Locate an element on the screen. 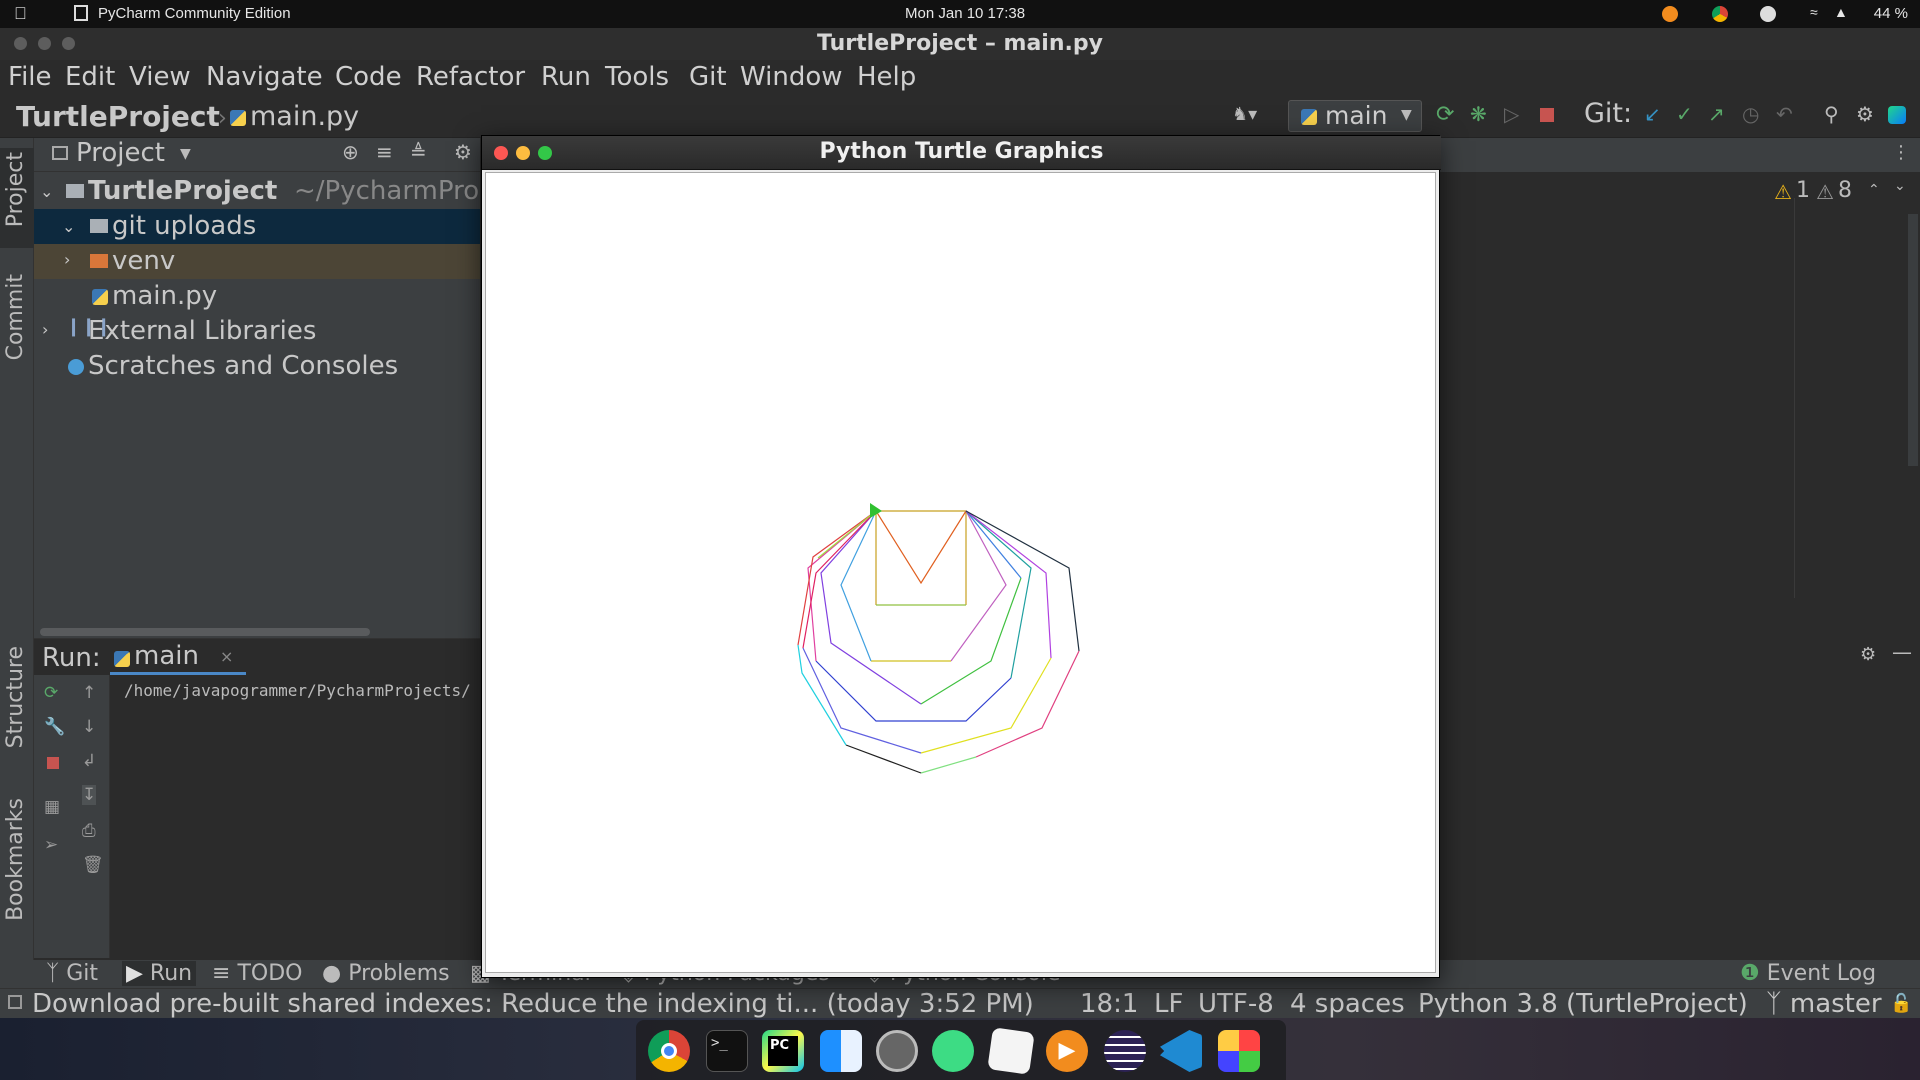  pycharm-icon: PC is located at coordinates (783, 1051).